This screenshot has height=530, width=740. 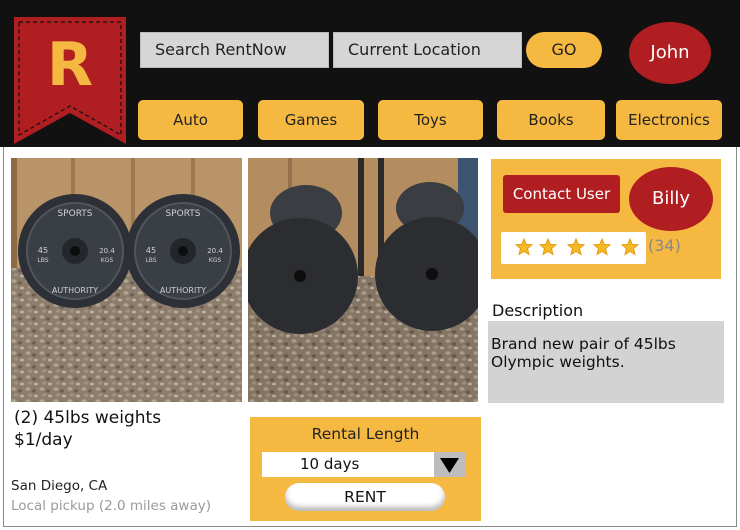 I want to click on category-toys-button: Toys, so click(x=430, y=120).